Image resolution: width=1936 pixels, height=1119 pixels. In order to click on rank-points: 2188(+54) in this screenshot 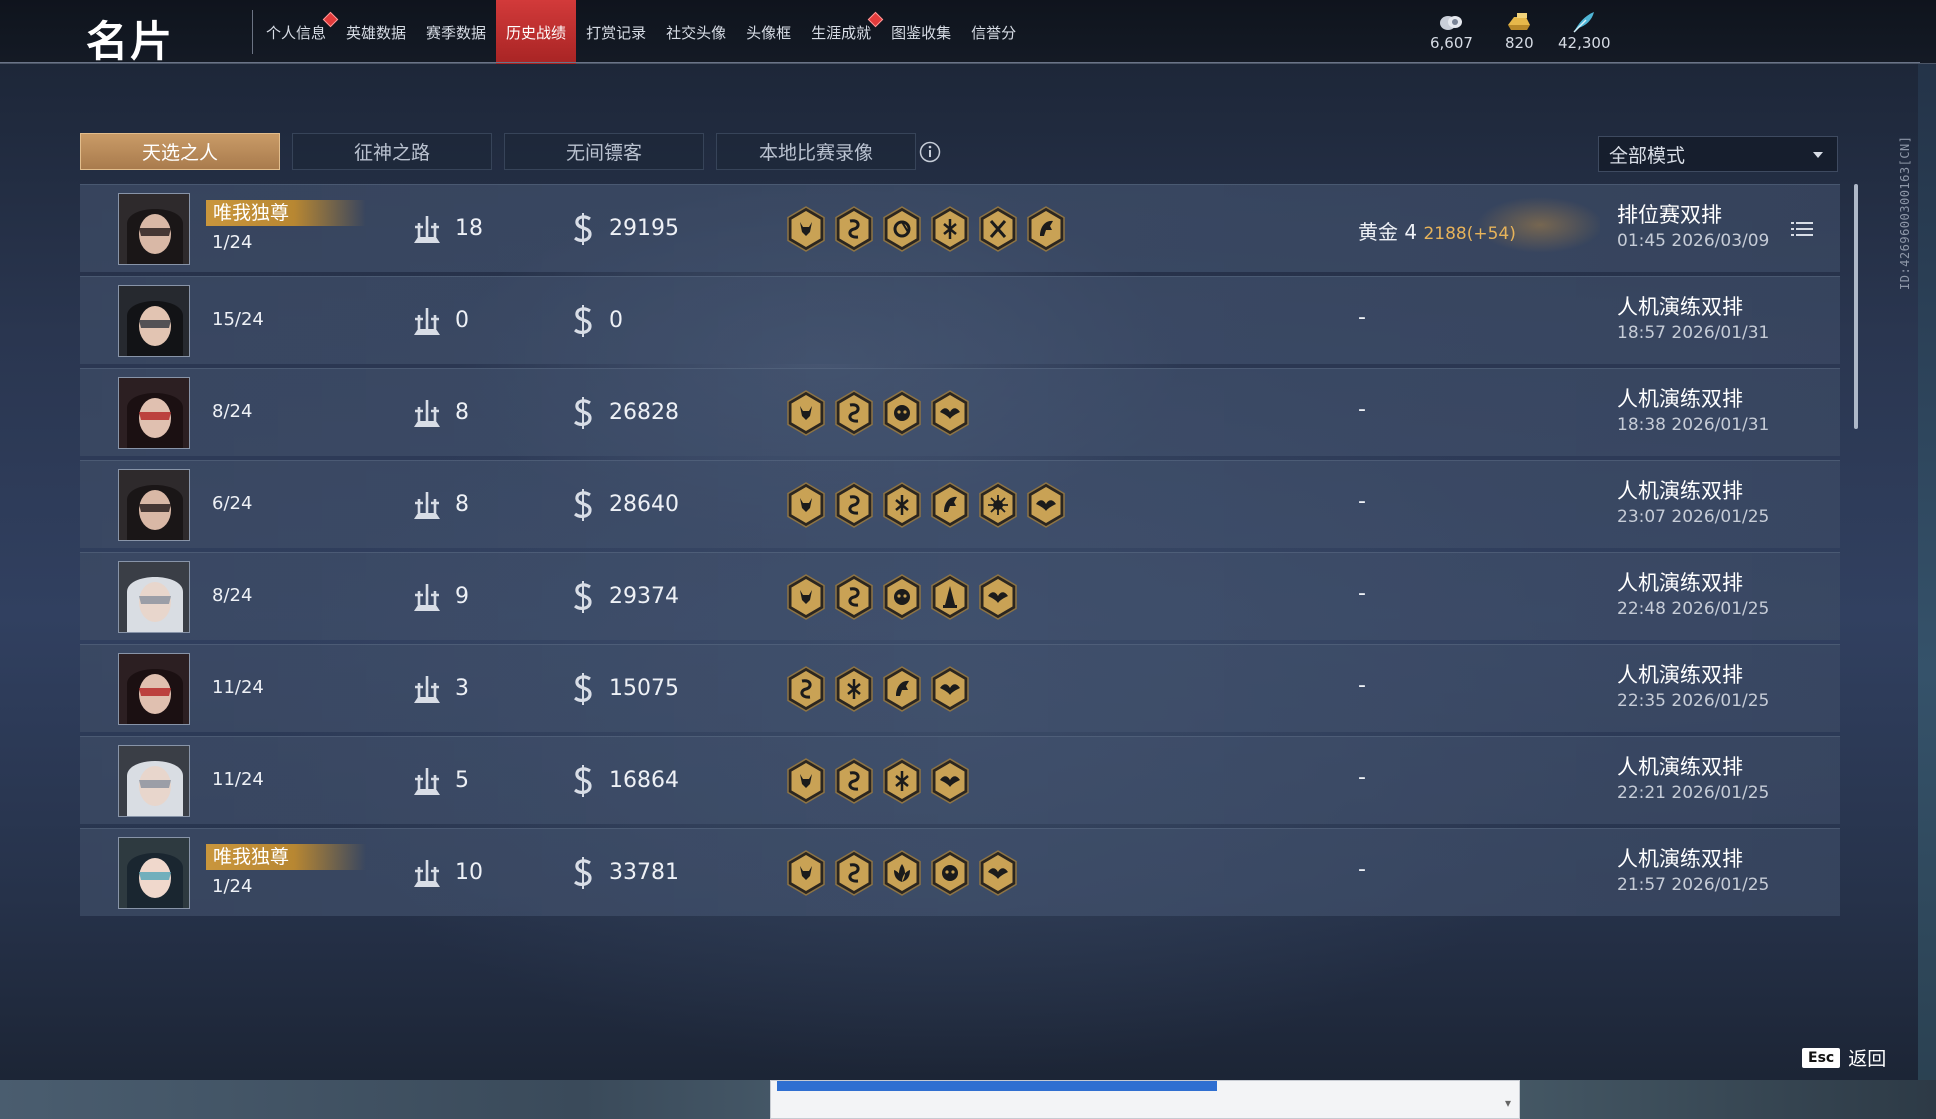, I will do `click(1469, 234)`.